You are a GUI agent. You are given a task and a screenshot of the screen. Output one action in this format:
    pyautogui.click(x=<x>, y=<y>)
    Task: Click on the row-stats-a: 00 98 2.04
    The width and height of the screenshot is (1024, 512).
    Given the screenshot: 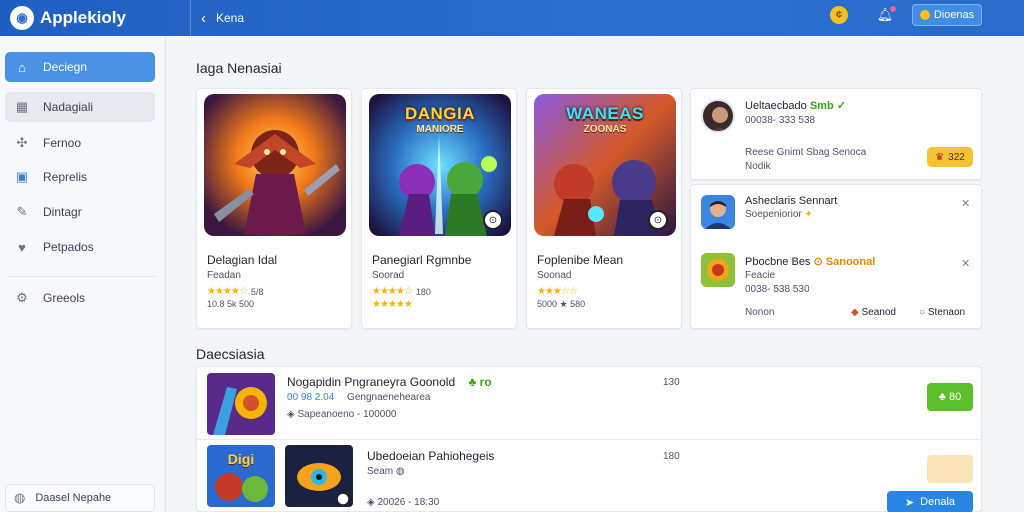 What is the action you would take?
    pyautogui.click(x=311, y=397)
    